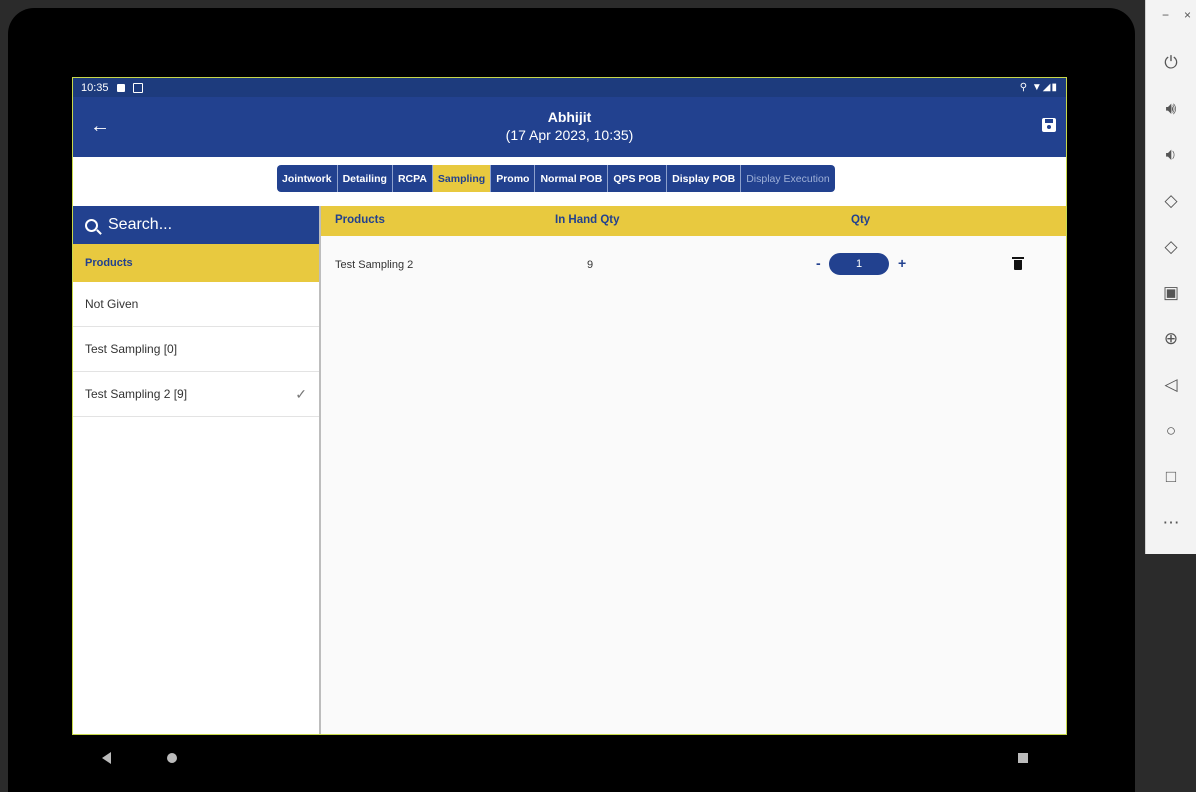  Describe the element at coordinates (1018, 263) in the screenshot. I see `trash-icon` at that location.